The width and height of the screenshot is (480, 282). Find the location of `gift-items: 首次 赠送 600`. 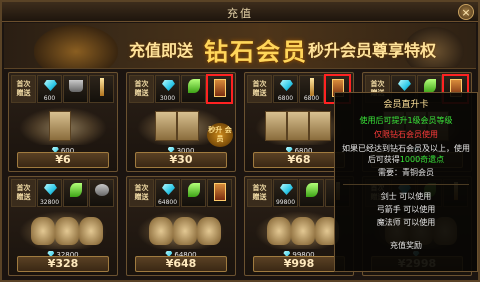

gift-items: 首次 赠送 600 is located at coordinates (63, 90).